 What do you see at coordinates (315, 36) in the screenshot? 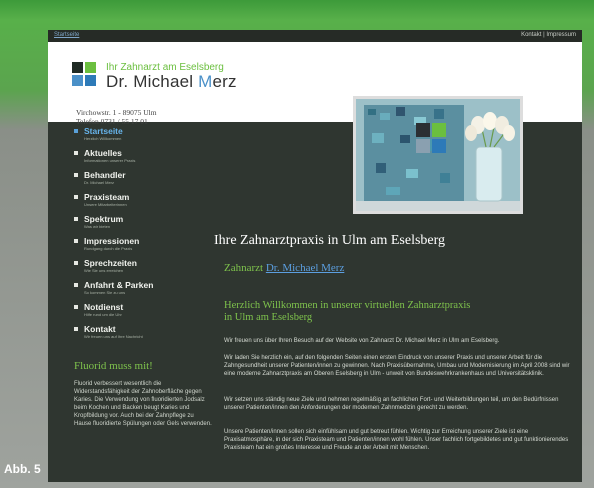
I see `top-bar: Startseite Kontakt | Impressum` at bounding box center [315, 36].